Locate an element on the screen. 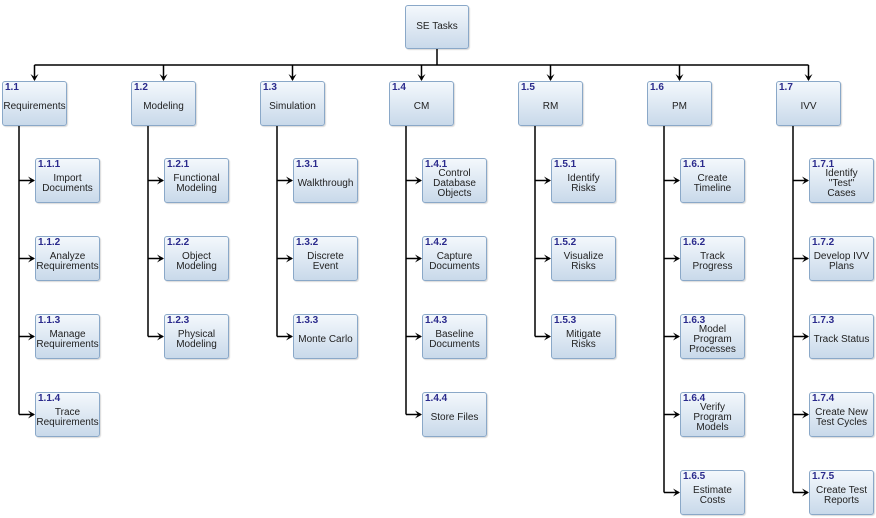  task-node: 1.2.3 Physical Modeling is located at coordinates (196, 336).